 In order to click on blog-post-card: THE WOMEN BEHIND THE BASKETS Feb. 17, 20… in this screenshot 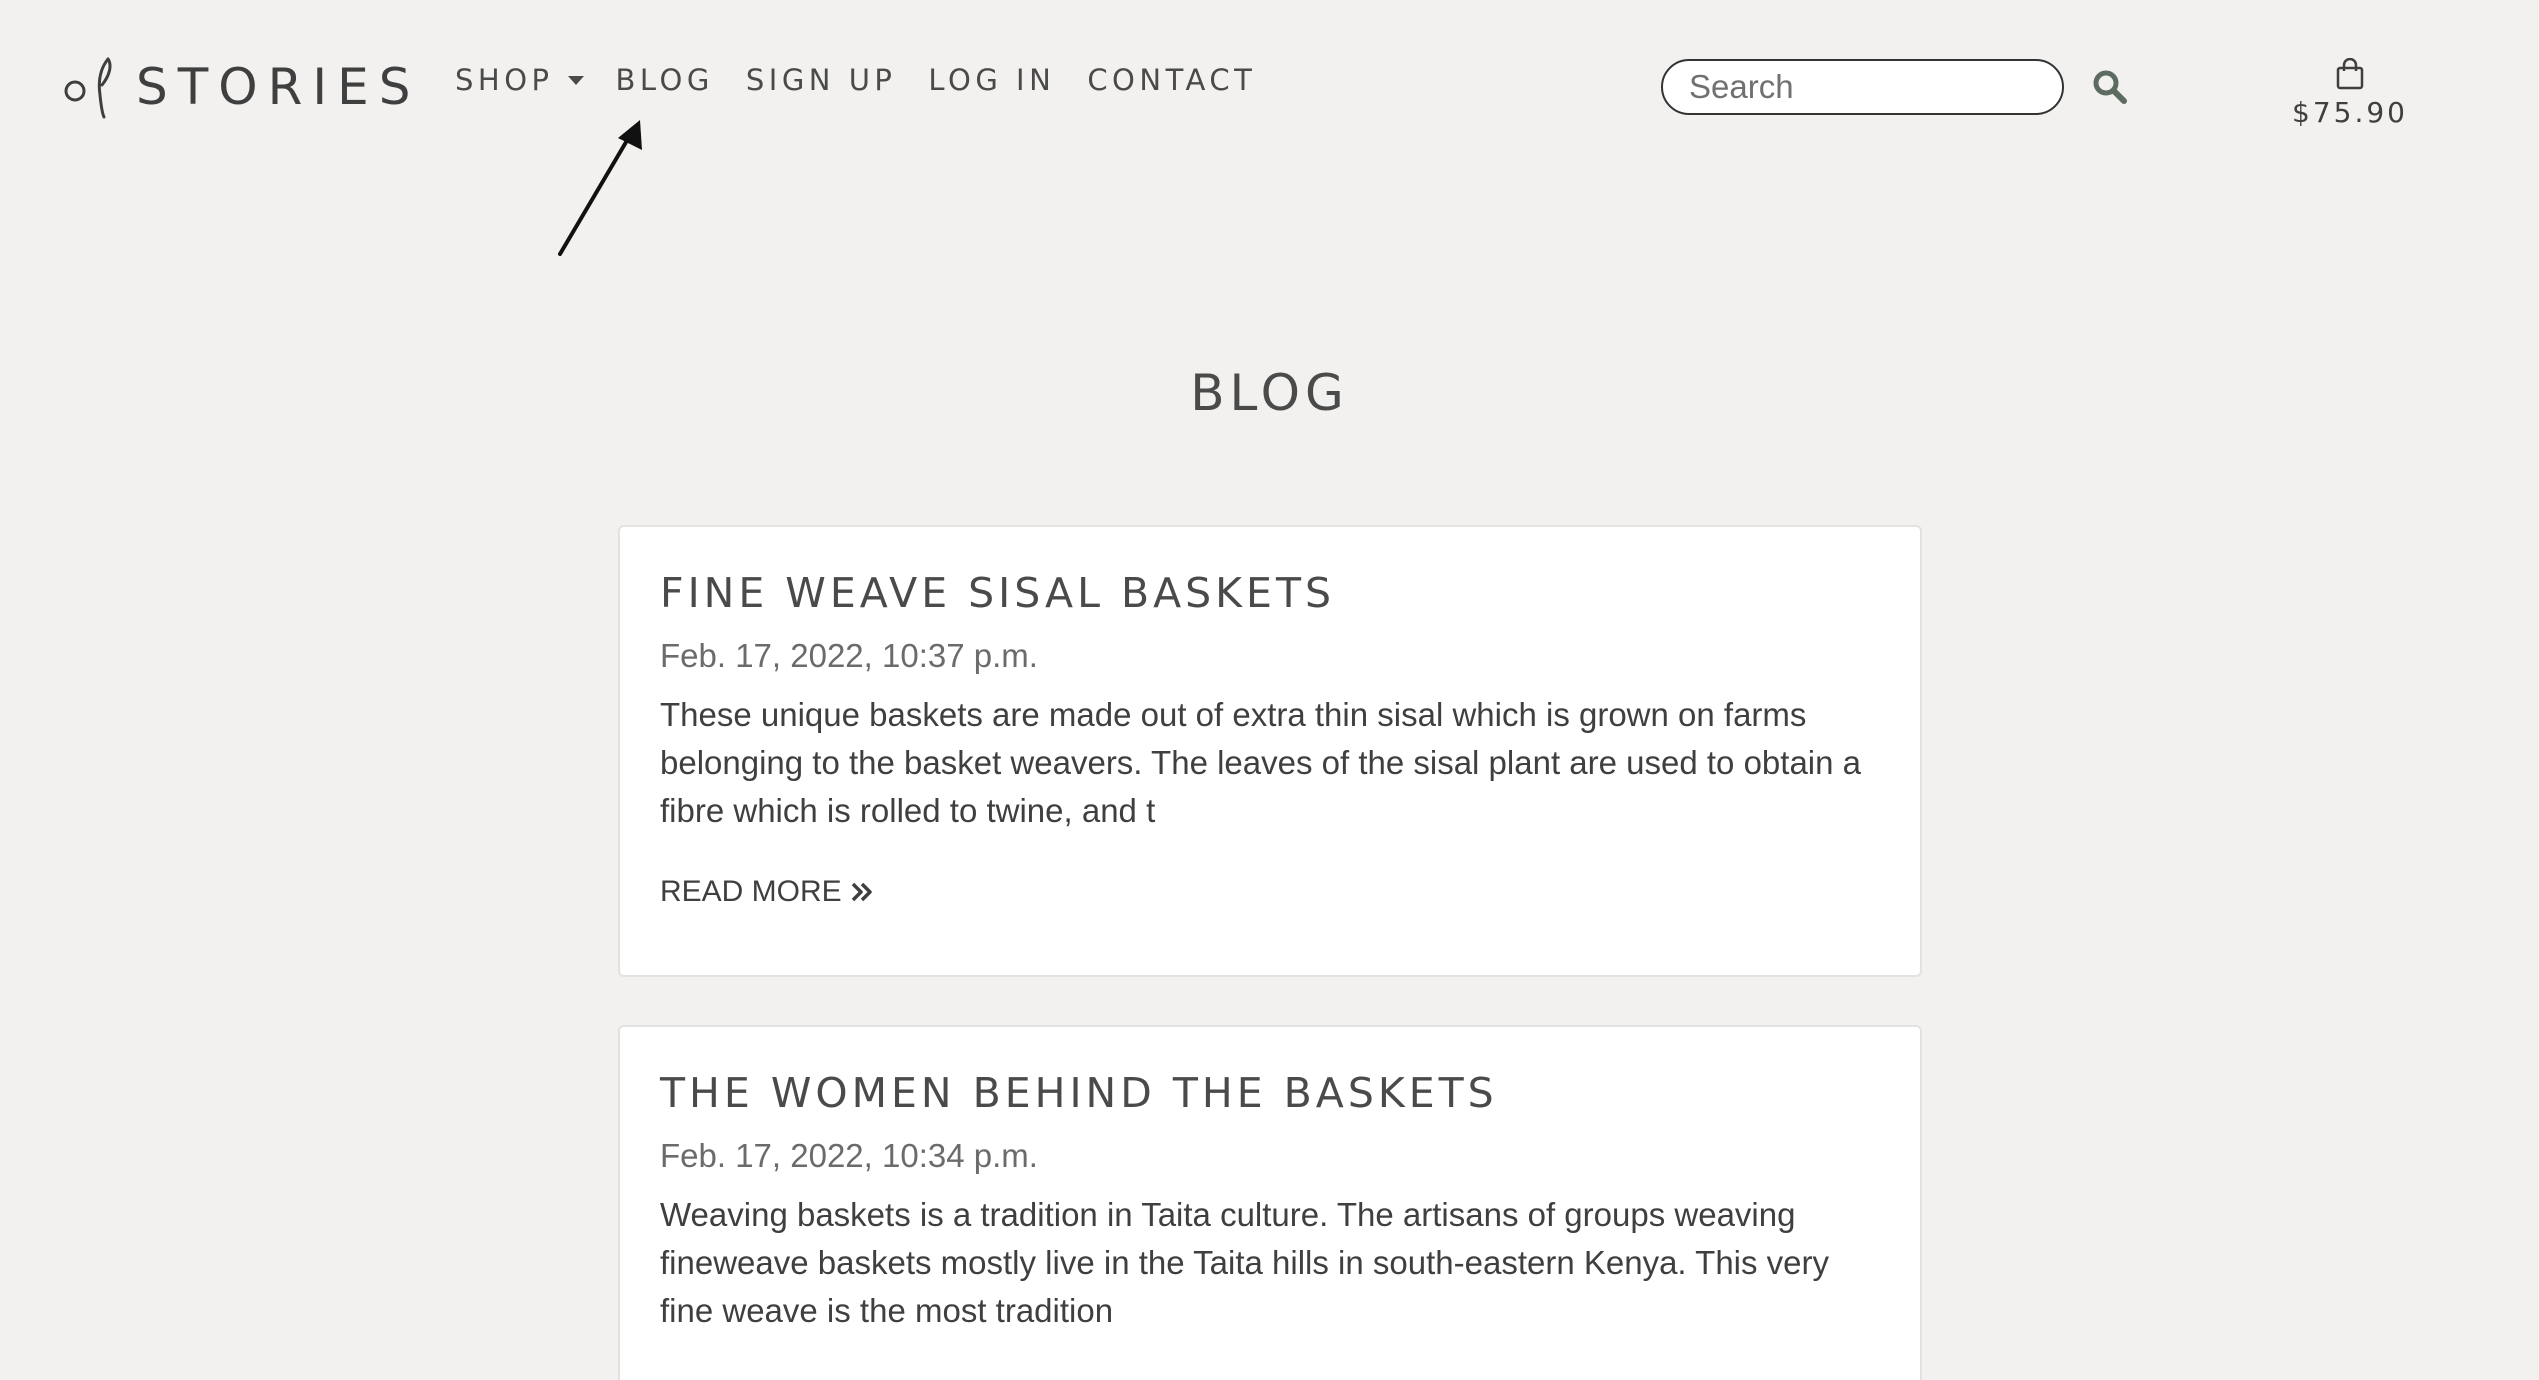, I will do `click(1270, 1202)`.